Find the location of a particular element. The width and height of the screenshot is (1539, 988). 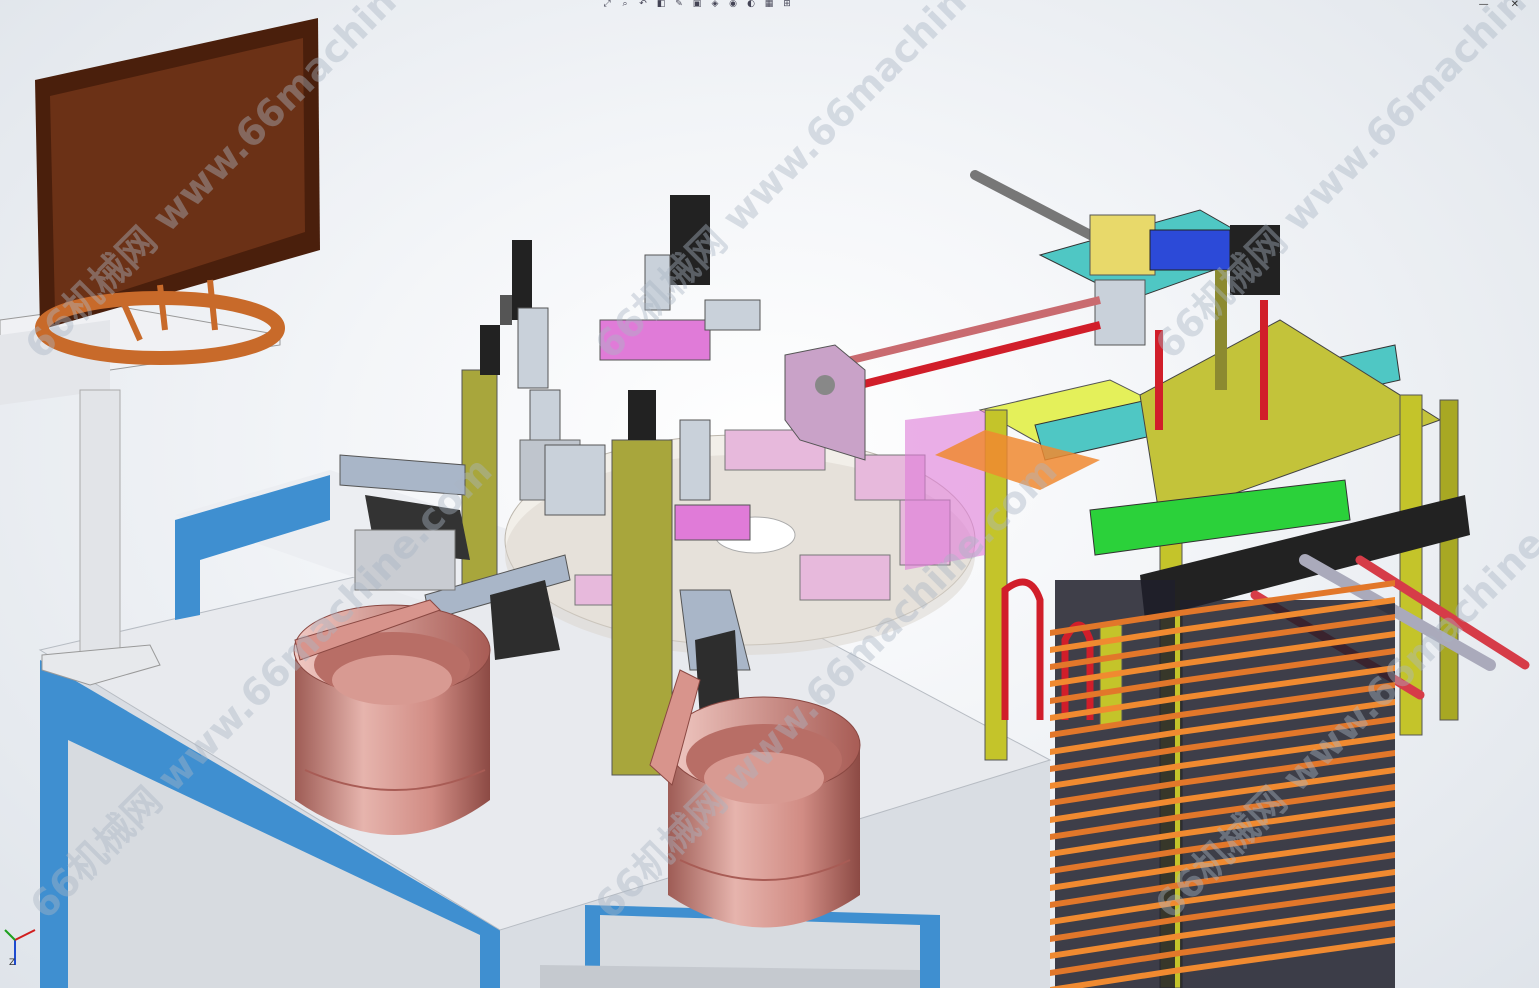

window-controls: — ✕ is located at coordinates (1499, 5).